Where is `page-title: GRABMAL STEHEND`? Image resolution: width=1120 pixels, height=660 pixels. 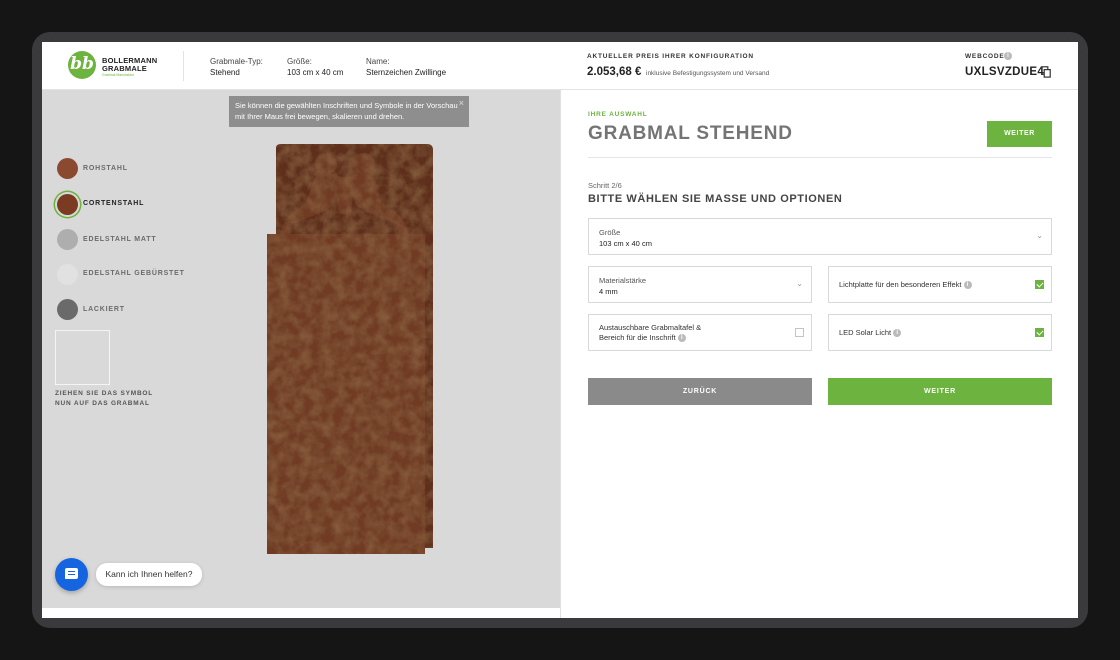
page-title: GRABMAL STEHEND is located at coordinates (690, 133).